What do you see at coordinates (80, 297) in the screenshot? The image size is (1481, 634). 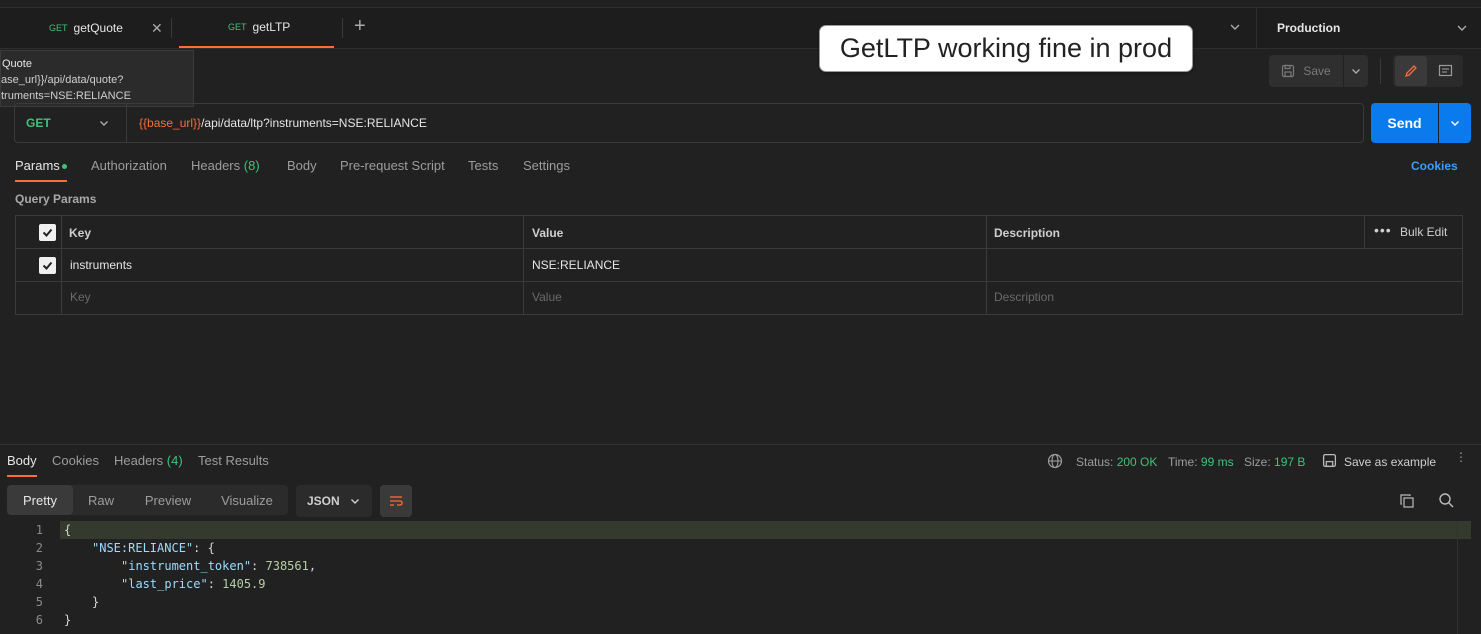 I see `param-key-placeholder: Key` at bounding box center [80, 297].